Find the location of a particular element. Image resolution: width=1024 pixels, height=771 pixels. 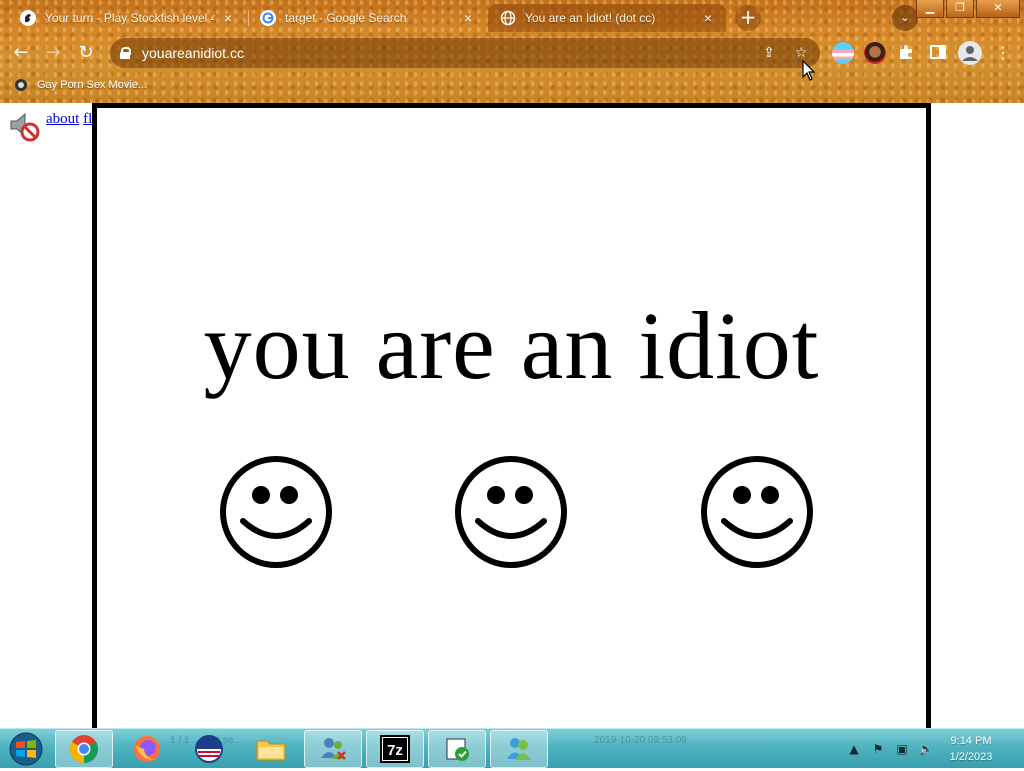

messenger-icon is located at coordinates (519, 749).